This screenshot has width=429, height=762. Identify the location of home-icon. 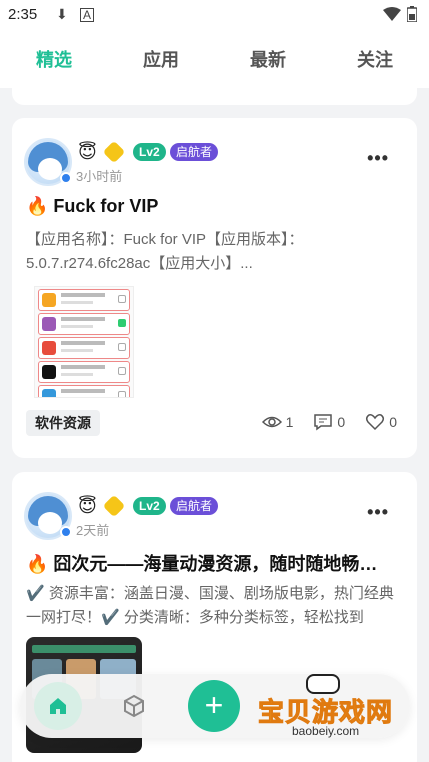
(58, 706).